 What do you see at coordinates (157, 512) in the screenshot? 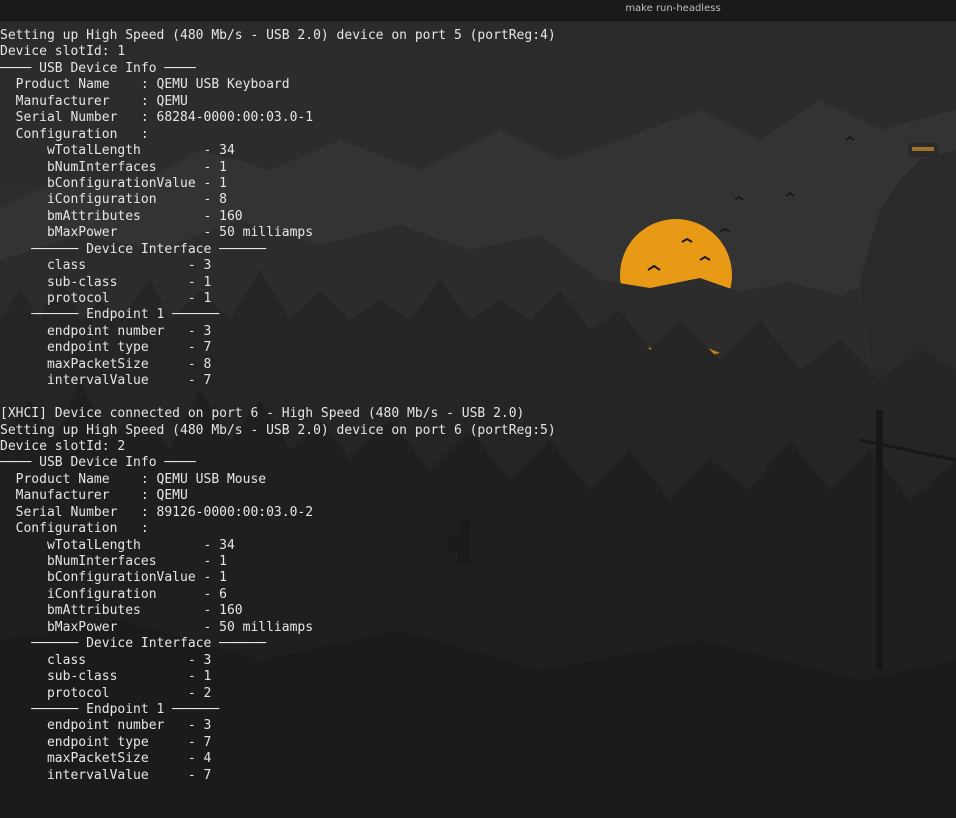
I see `terminal-line: Serial Number : 89126-0000:00:03.0-2` at bounding box center [157, 512].